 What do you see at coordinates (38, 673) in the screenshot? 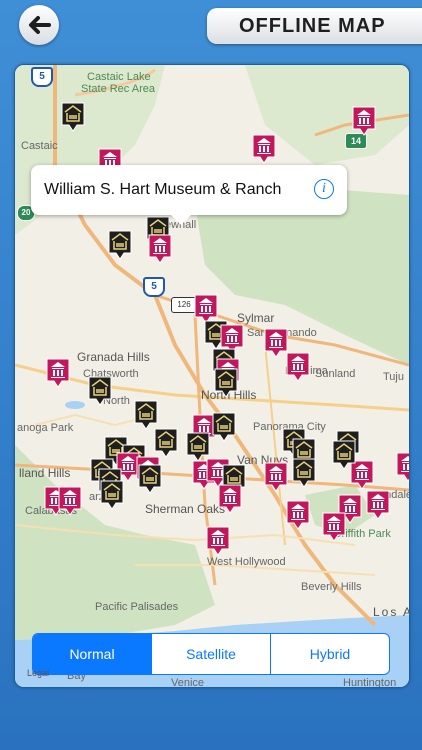
I see `legal-link: Legal` at bounding box center [38, 673].